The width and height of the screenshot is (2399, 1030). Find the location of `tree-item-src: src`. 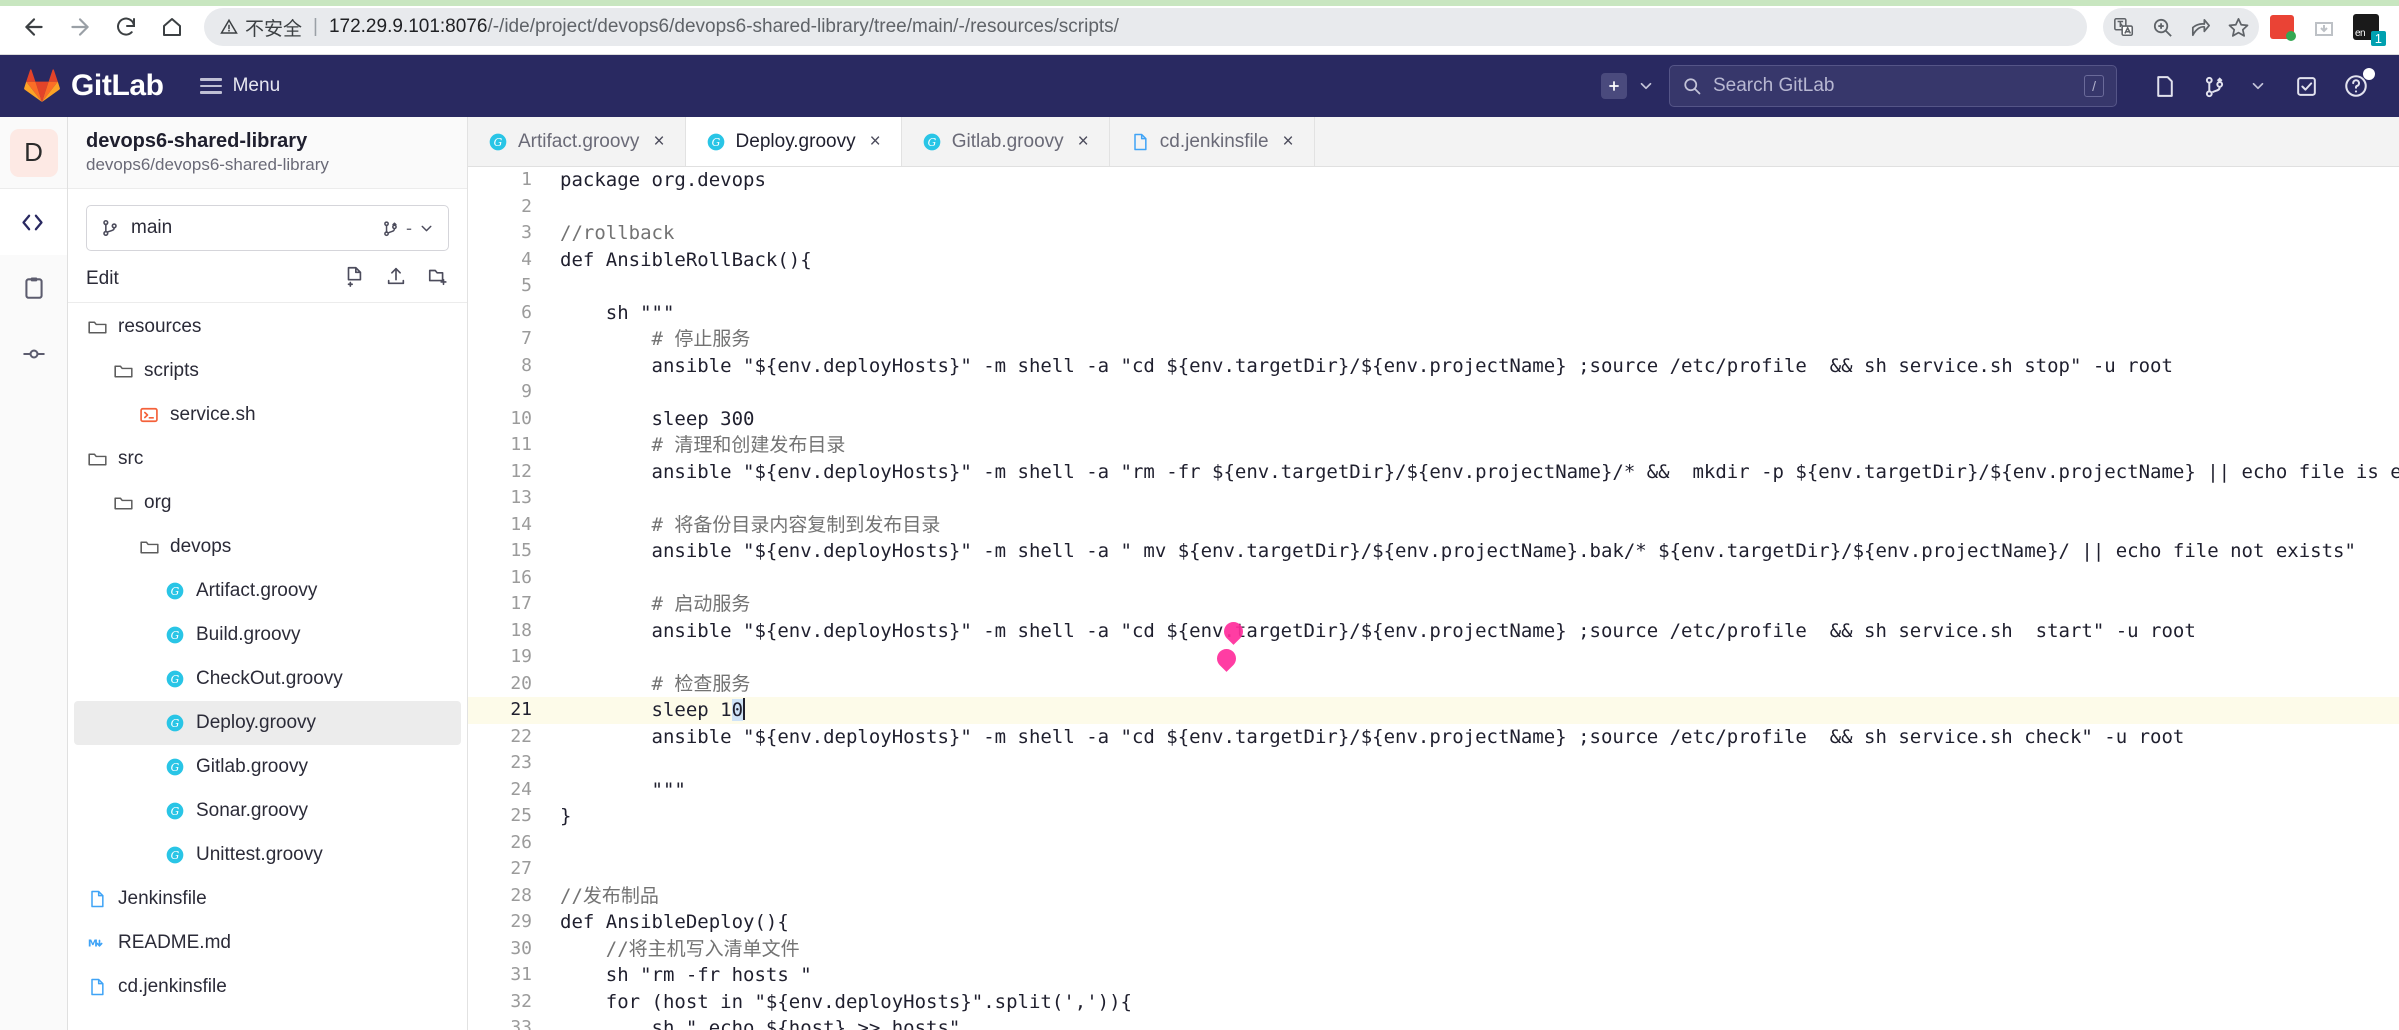

tree-item-src: src is located at coordinates (267, 459).